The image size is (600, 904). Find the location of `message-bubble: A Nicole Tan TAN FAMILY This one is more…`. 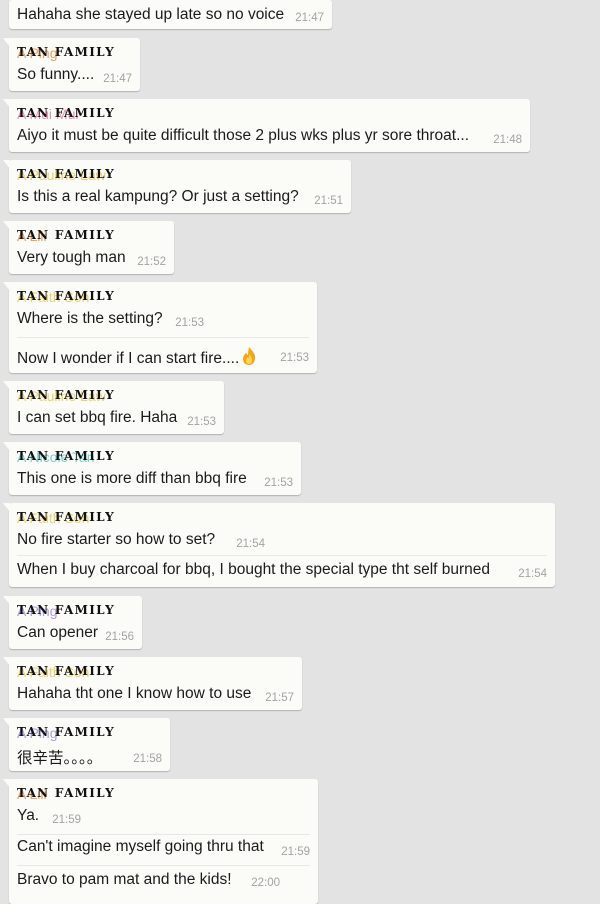

message-bubble: A Nicole Tan TAN FAMILY This one is more… is located at coordinates (152, 468).